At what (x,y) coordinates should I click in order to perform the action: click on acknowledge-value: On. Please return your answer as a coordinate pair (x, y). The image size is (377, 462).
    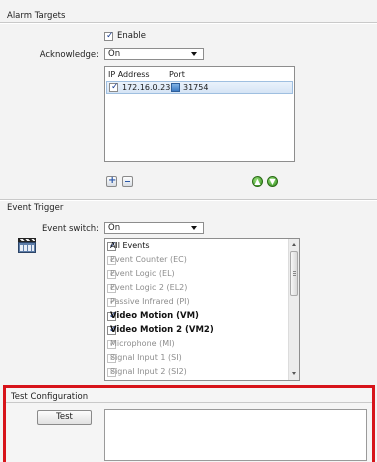
    Looking at the image, I should click on (114, 54).